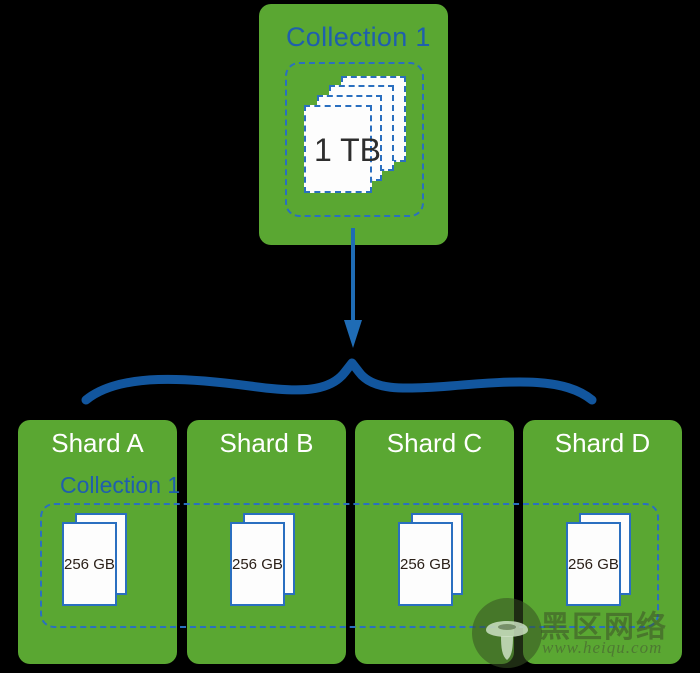 This screenshot has height=673, width=700. Describe the element at coordinates (257, 564) in the screenshot. I see `shard-b-document-label: 256 GB` at that location.